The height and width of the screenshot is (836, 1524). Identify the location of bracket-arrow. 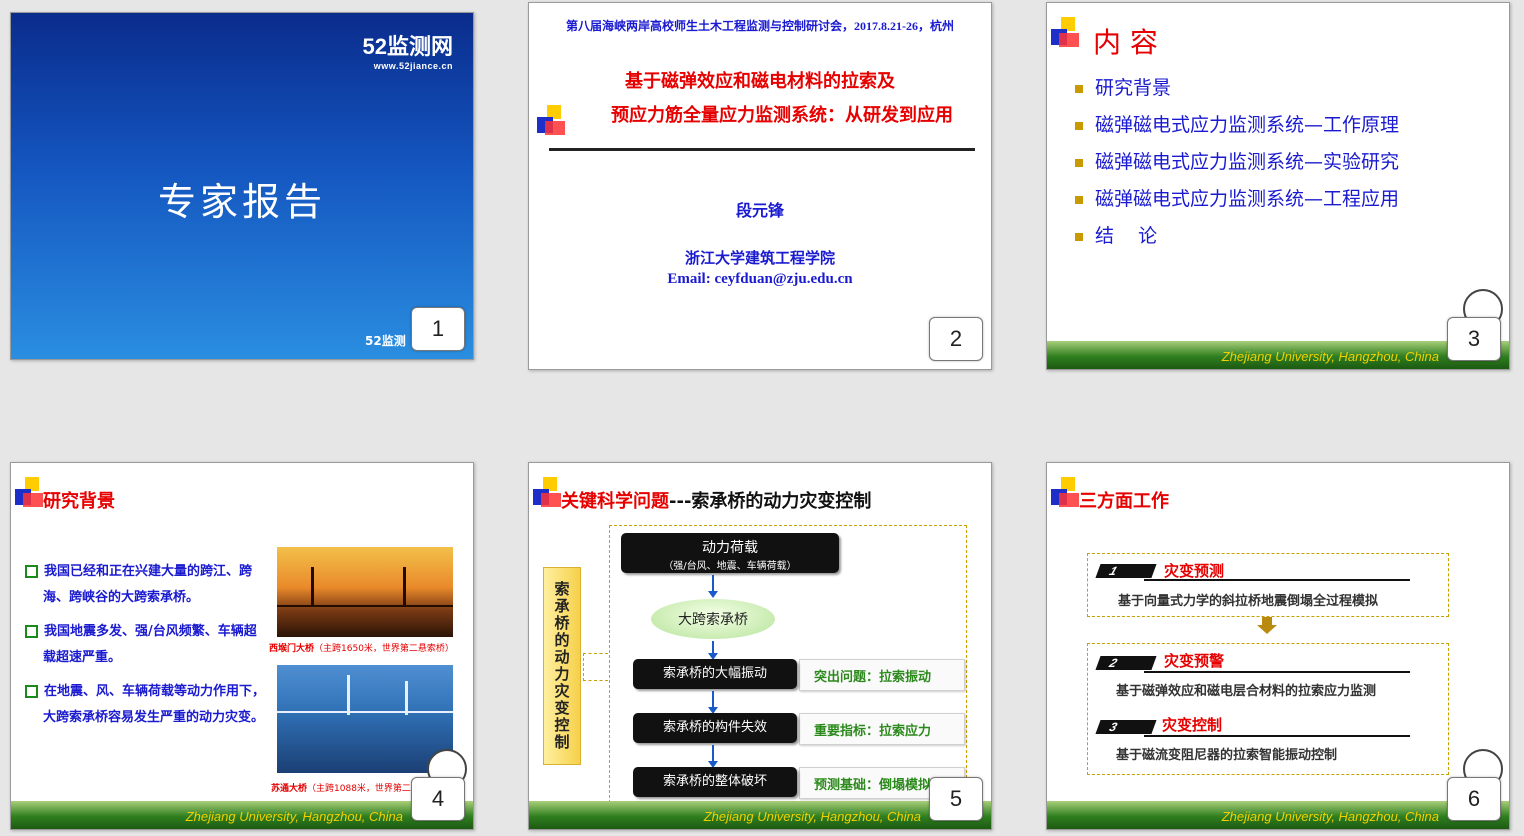
(595, 667).